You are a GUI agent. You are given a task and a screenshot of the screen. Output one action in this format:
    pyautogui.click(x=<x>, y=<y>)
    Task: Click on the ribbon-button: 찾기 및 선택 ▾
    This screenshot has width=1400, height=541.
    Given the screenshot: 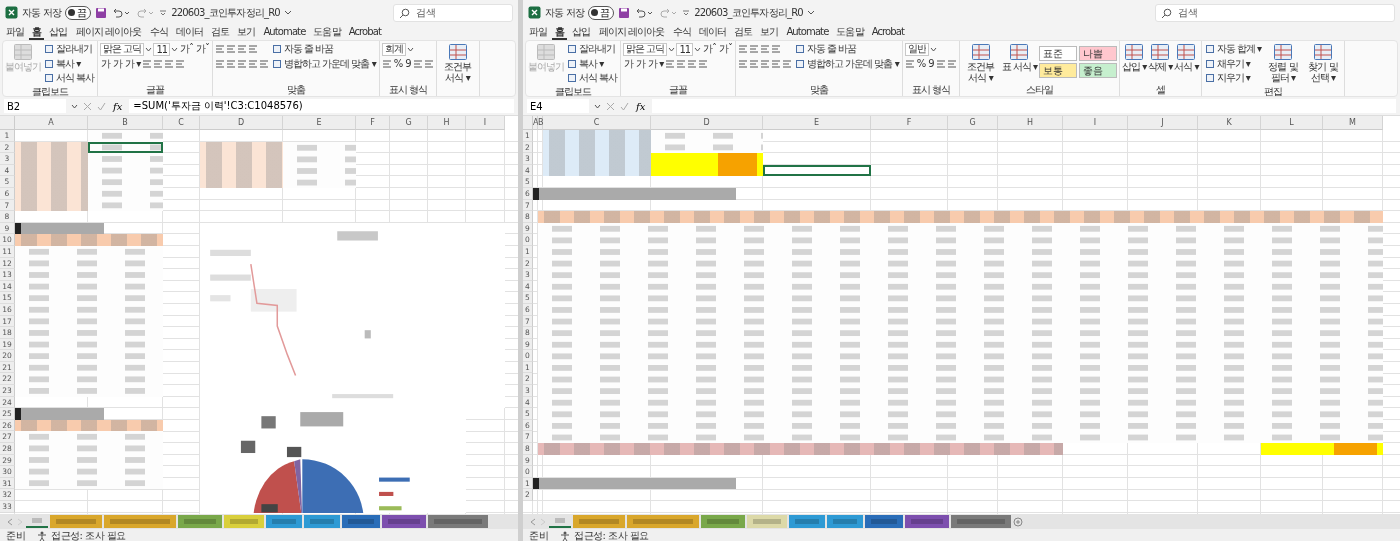 What is the action you would take?
    pyautogui.click(x=1322, y=63)
    